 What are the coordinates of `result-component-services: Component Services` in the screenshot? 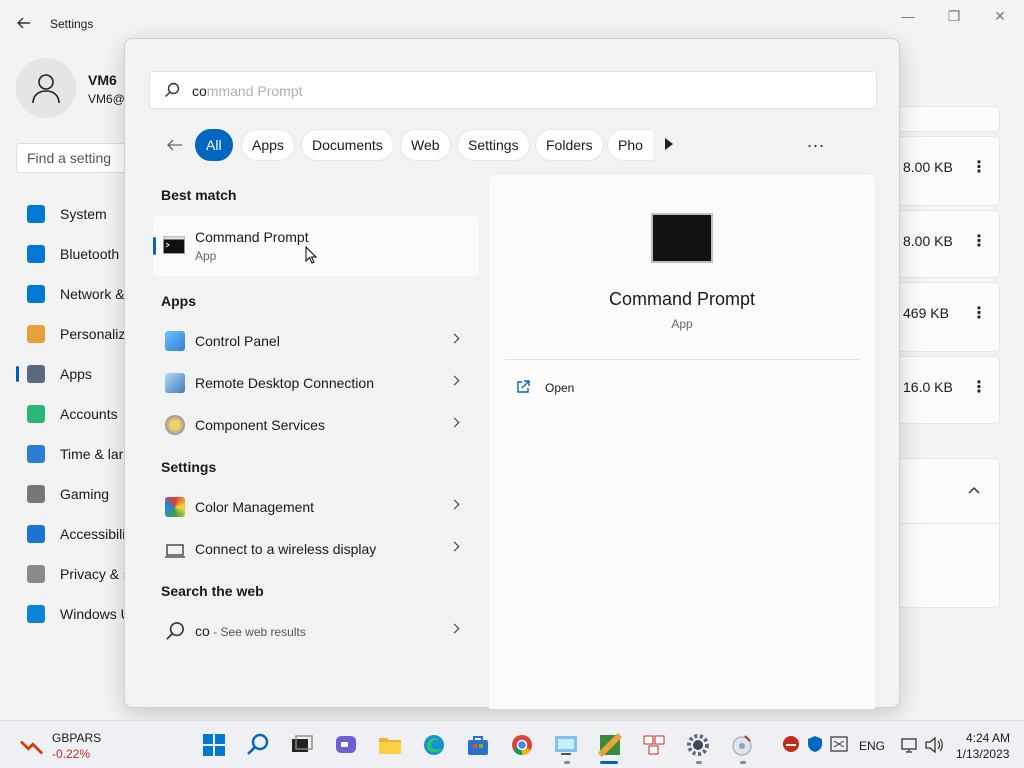 It's located at (311, 425).